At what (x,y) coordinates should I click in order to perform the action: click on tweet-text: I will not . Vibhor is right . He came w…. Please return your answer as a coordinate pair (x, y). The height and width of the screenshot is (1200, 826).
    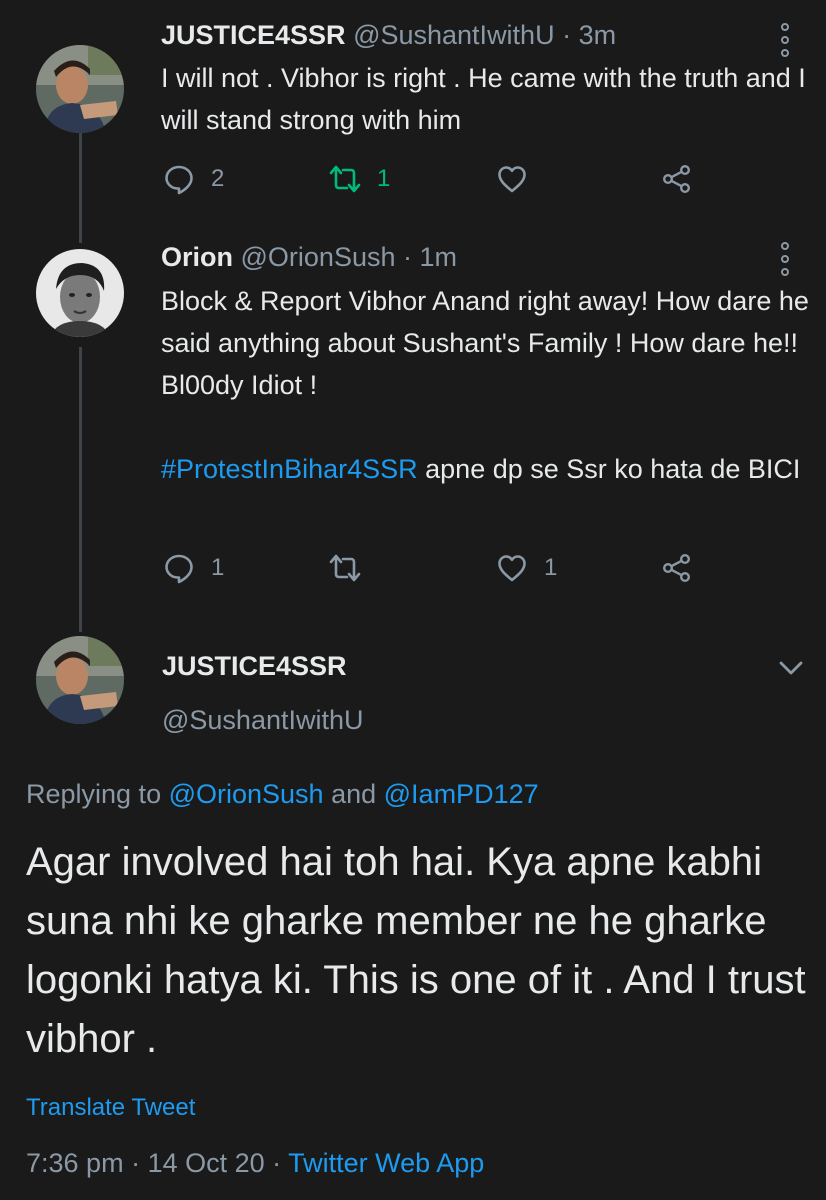
    Looking at the image, I should click on (483, 99).